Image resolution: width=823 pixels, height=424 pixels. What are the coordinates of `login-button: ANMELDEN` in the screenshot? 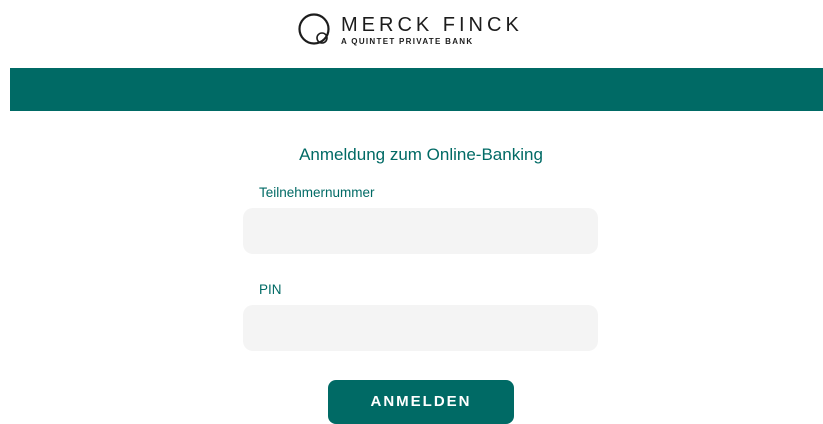 It's located at (421, 402).